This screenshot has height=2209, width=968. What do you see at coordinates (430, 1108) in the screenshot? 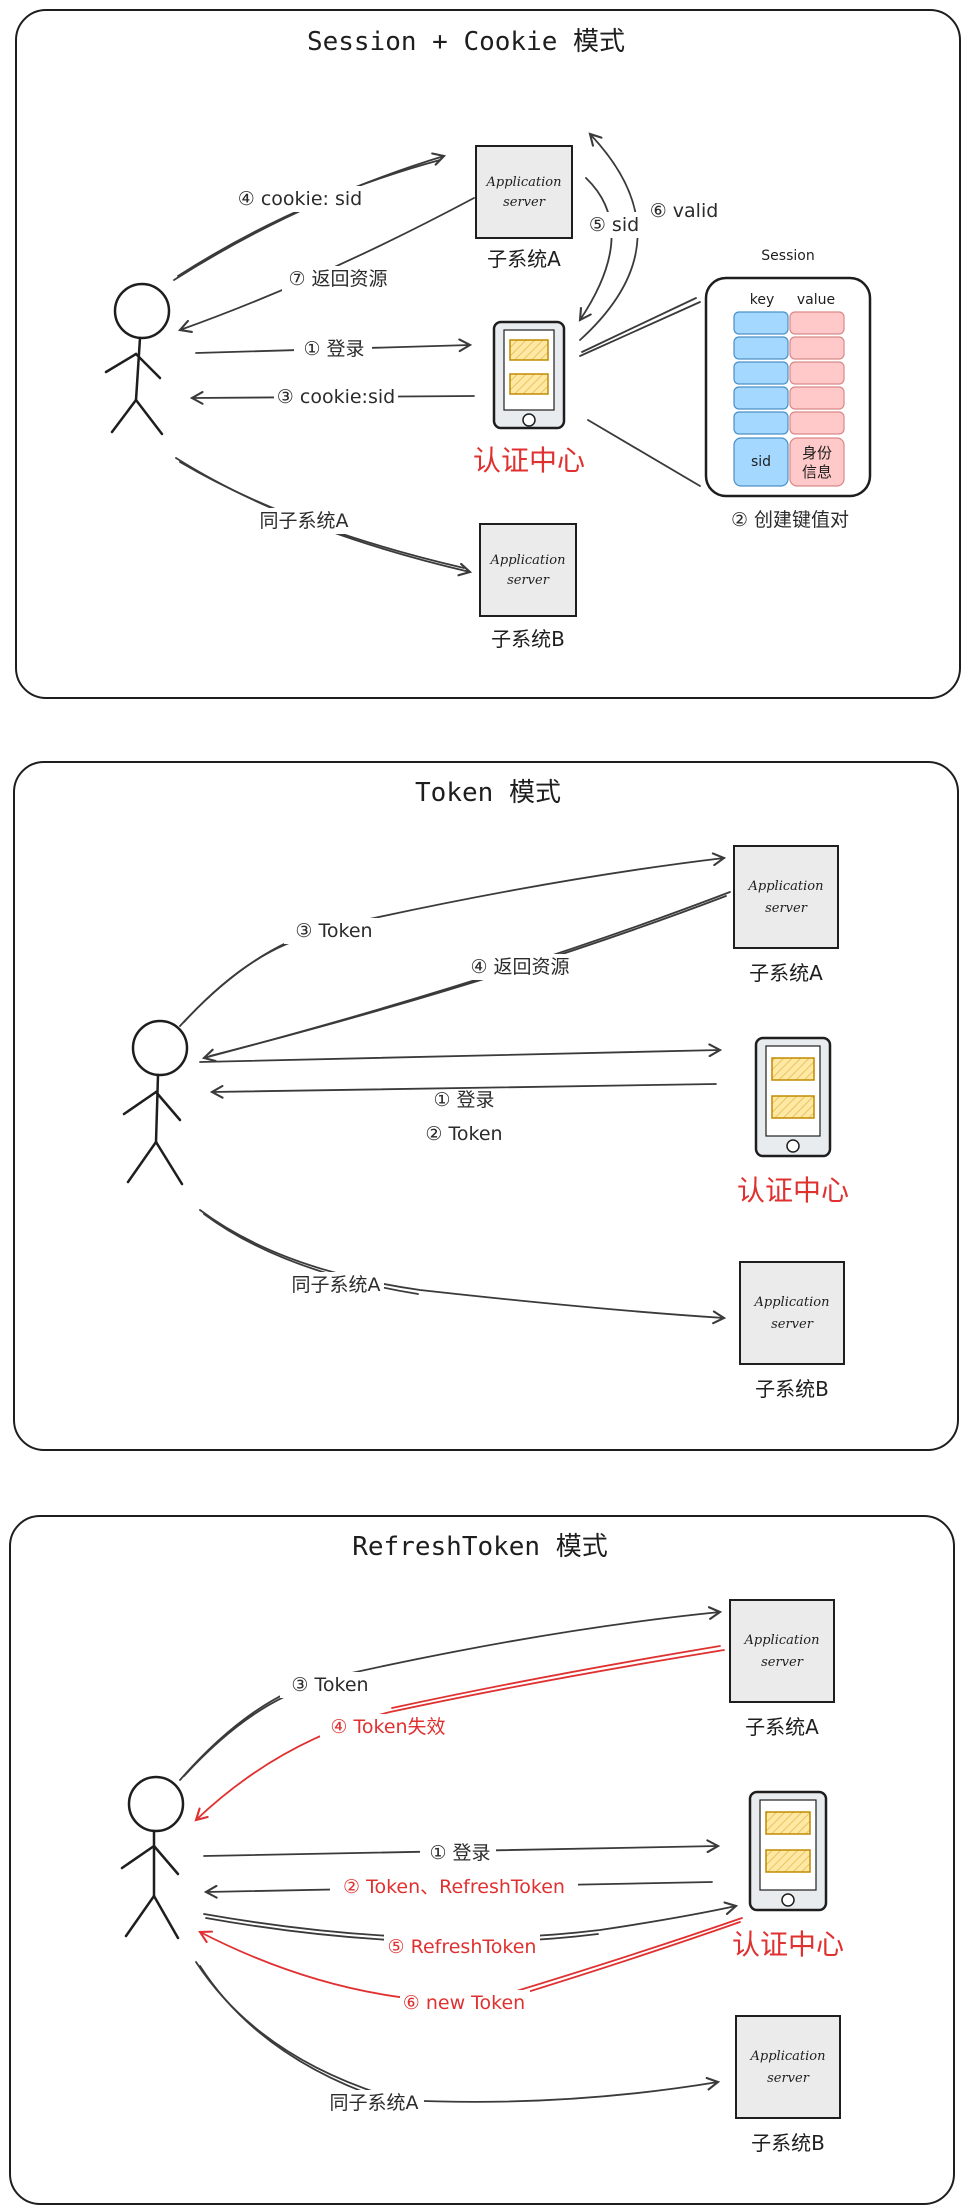
I see `arrow-labels: ③ Token ④ 返回资源 ① 登录 ② Token 同子系统A` at bounding box center [430, 1108].